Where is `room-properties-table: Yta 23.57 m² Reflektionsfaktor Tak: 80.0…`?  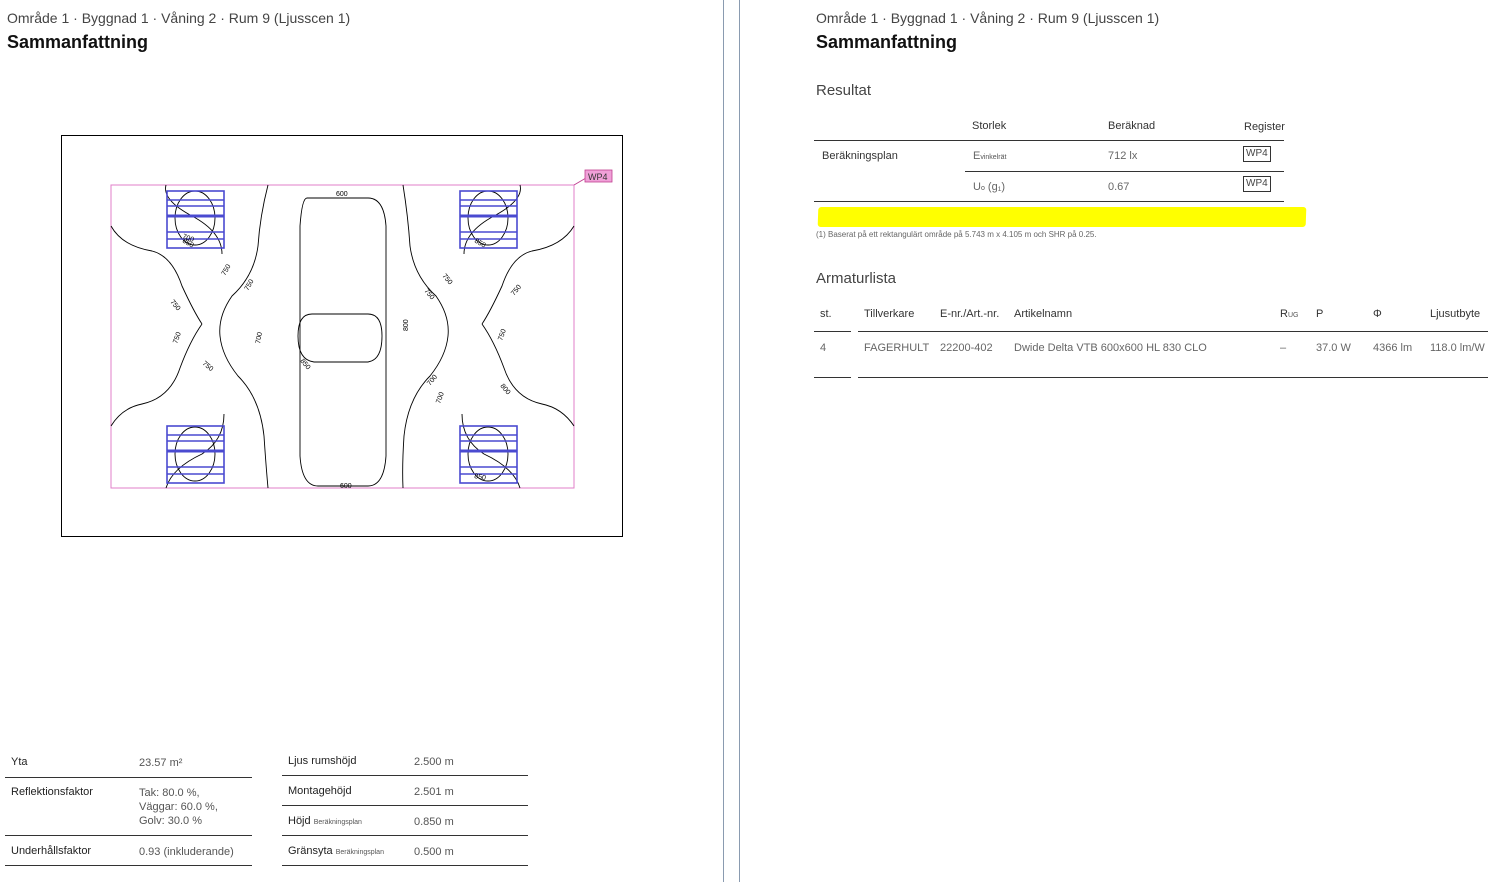 room-properties-table: Yta 23.57 m² Reflektionsfaktor Tak: 80.0… is located at coordinates (128, 807).